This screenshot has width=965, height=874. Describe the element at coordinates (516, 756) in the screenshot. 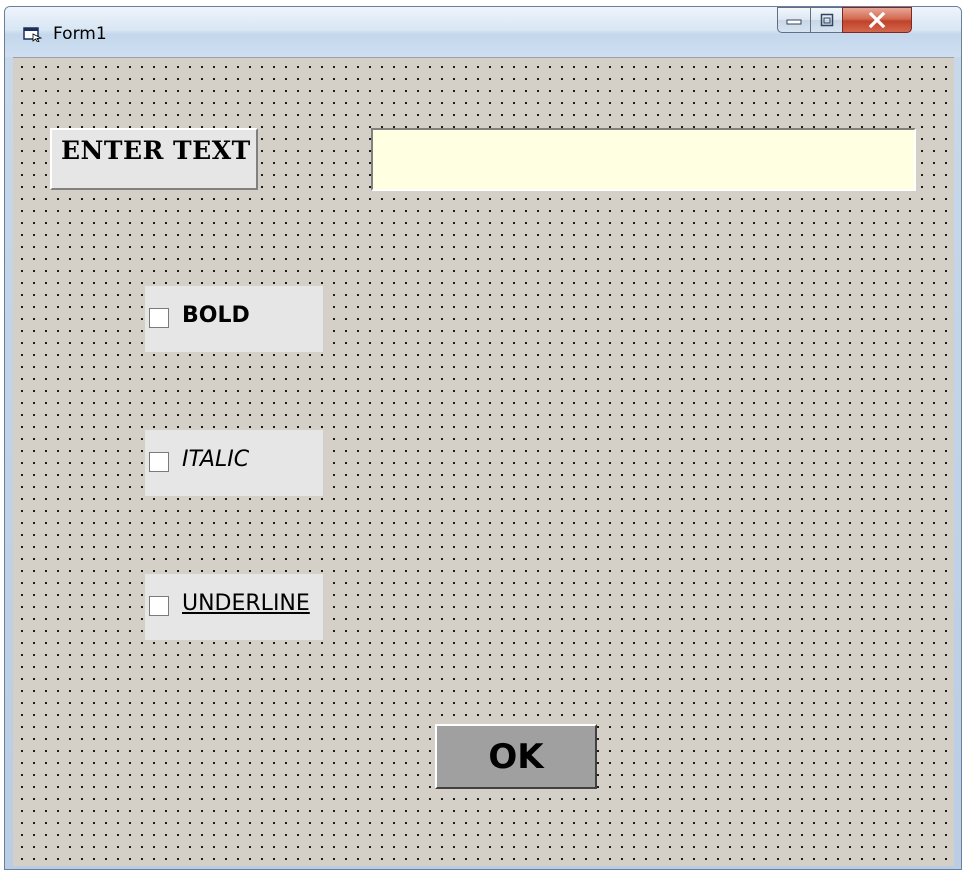

I see `ok-button: OK` at that location.